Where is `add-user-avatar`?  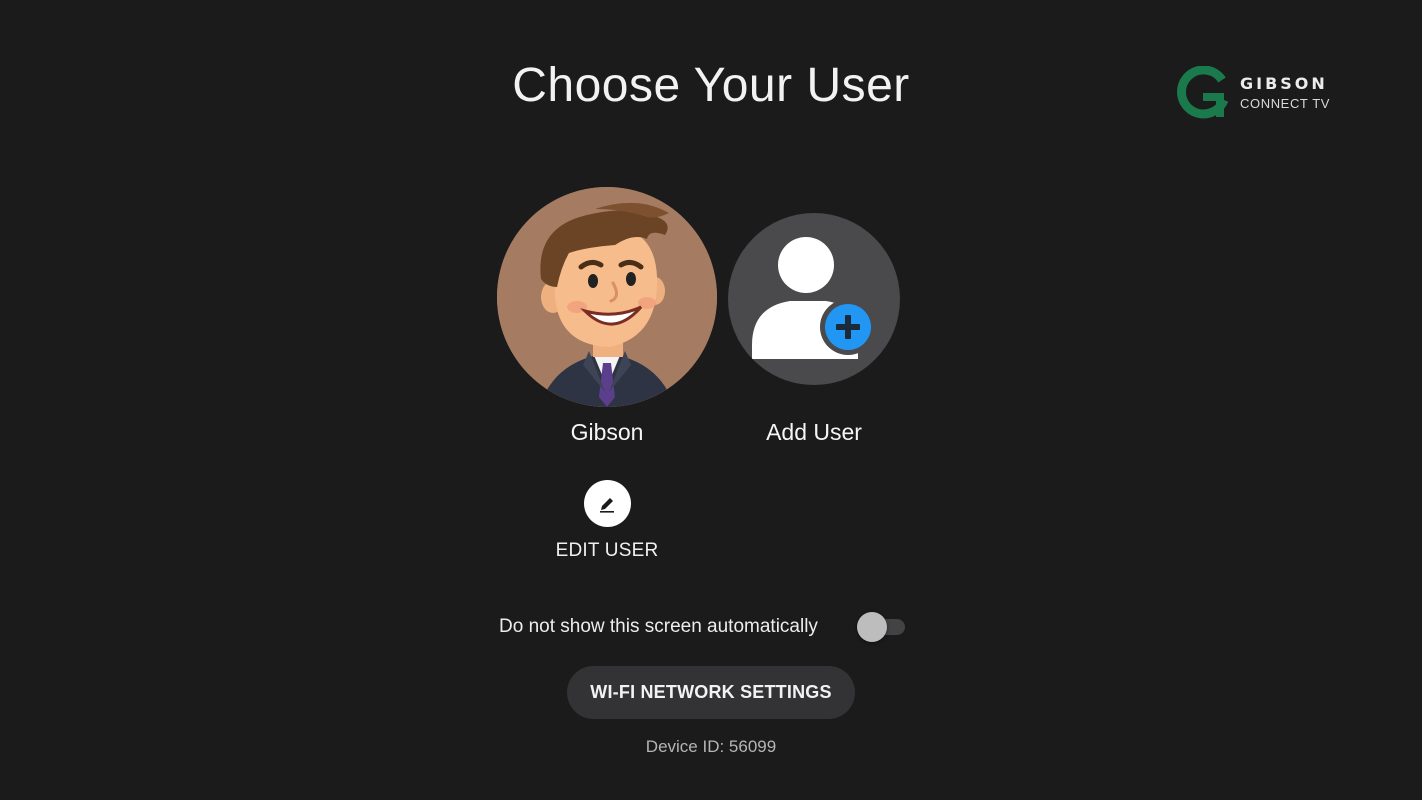
add-user-avatar is located at coordinates (814, 299).